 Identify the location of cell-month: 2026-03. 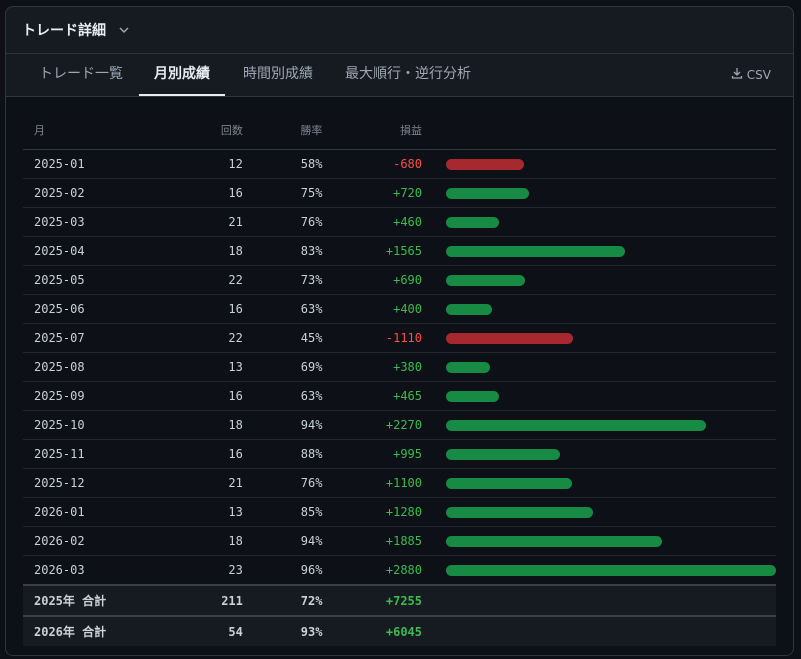
(88, 570).